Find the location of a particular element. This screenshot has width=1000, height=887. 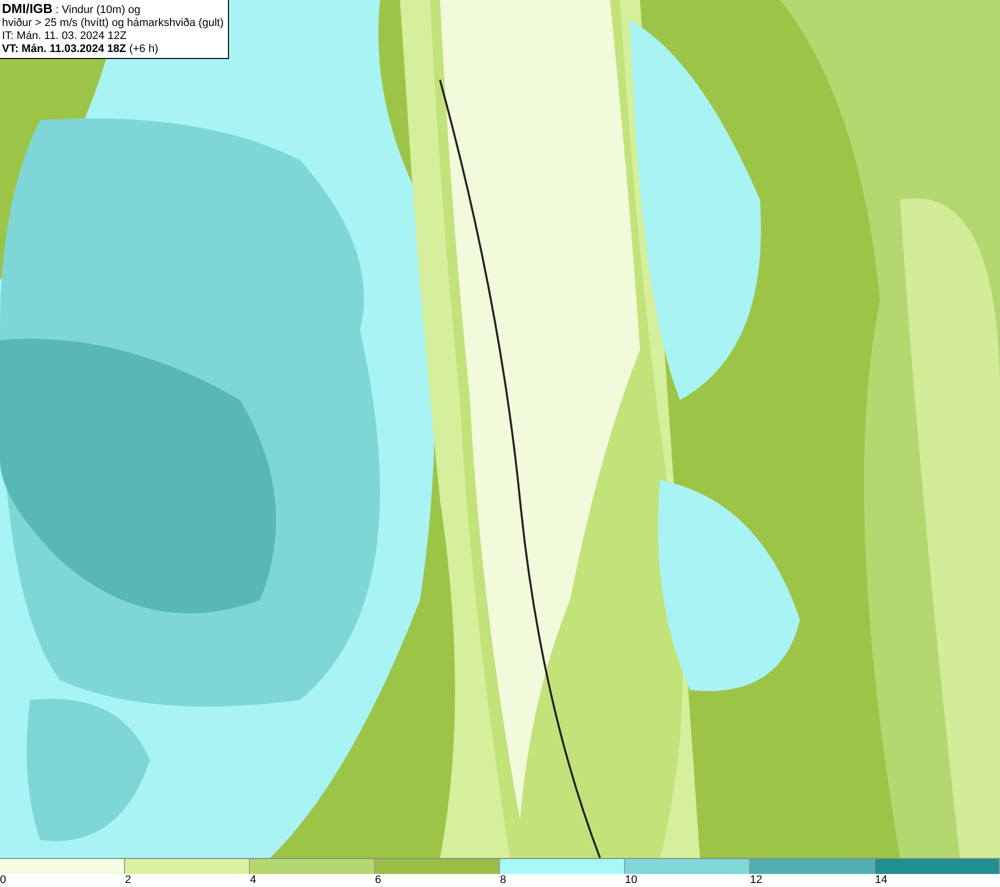

title-text: DMI/IGB : Vindur (10m) og is located at coordinates (72, 9).